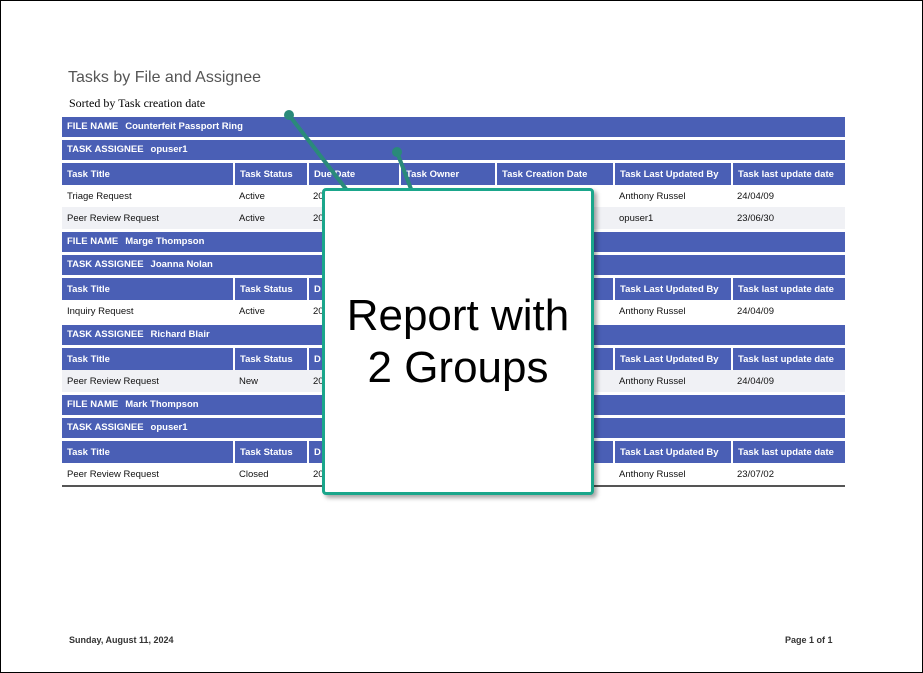 Image resolution: width=923 pixels, height=673 pixels. I want to click on callout-box: Report with 2 Groups, so click(458, 341).